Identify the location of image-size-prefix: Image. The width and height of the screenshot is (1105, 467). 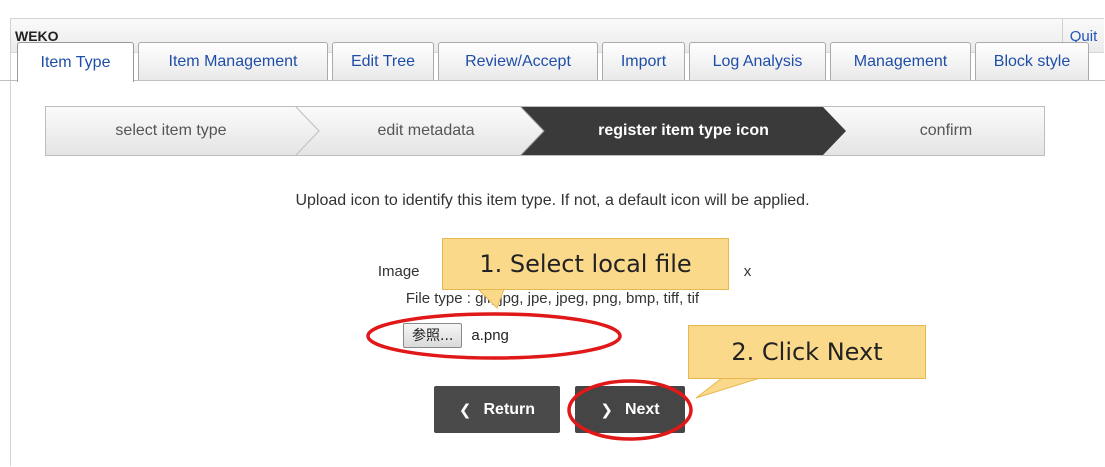
(398, 271).